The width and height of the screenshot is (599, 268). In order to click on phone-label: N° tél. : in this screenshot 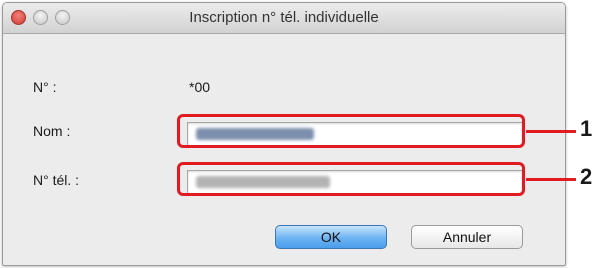, I will do `click(56, 180)`.